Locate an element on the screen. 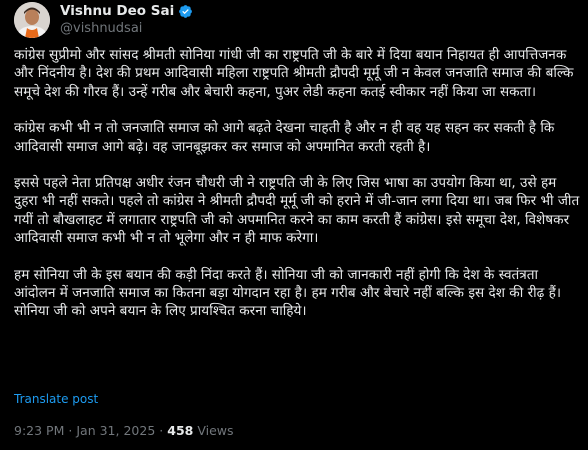 This screenshot has height=450, width=588. author-names: Vishnu Deo Sai @vishnudsai is located at coordinates (126, 20).